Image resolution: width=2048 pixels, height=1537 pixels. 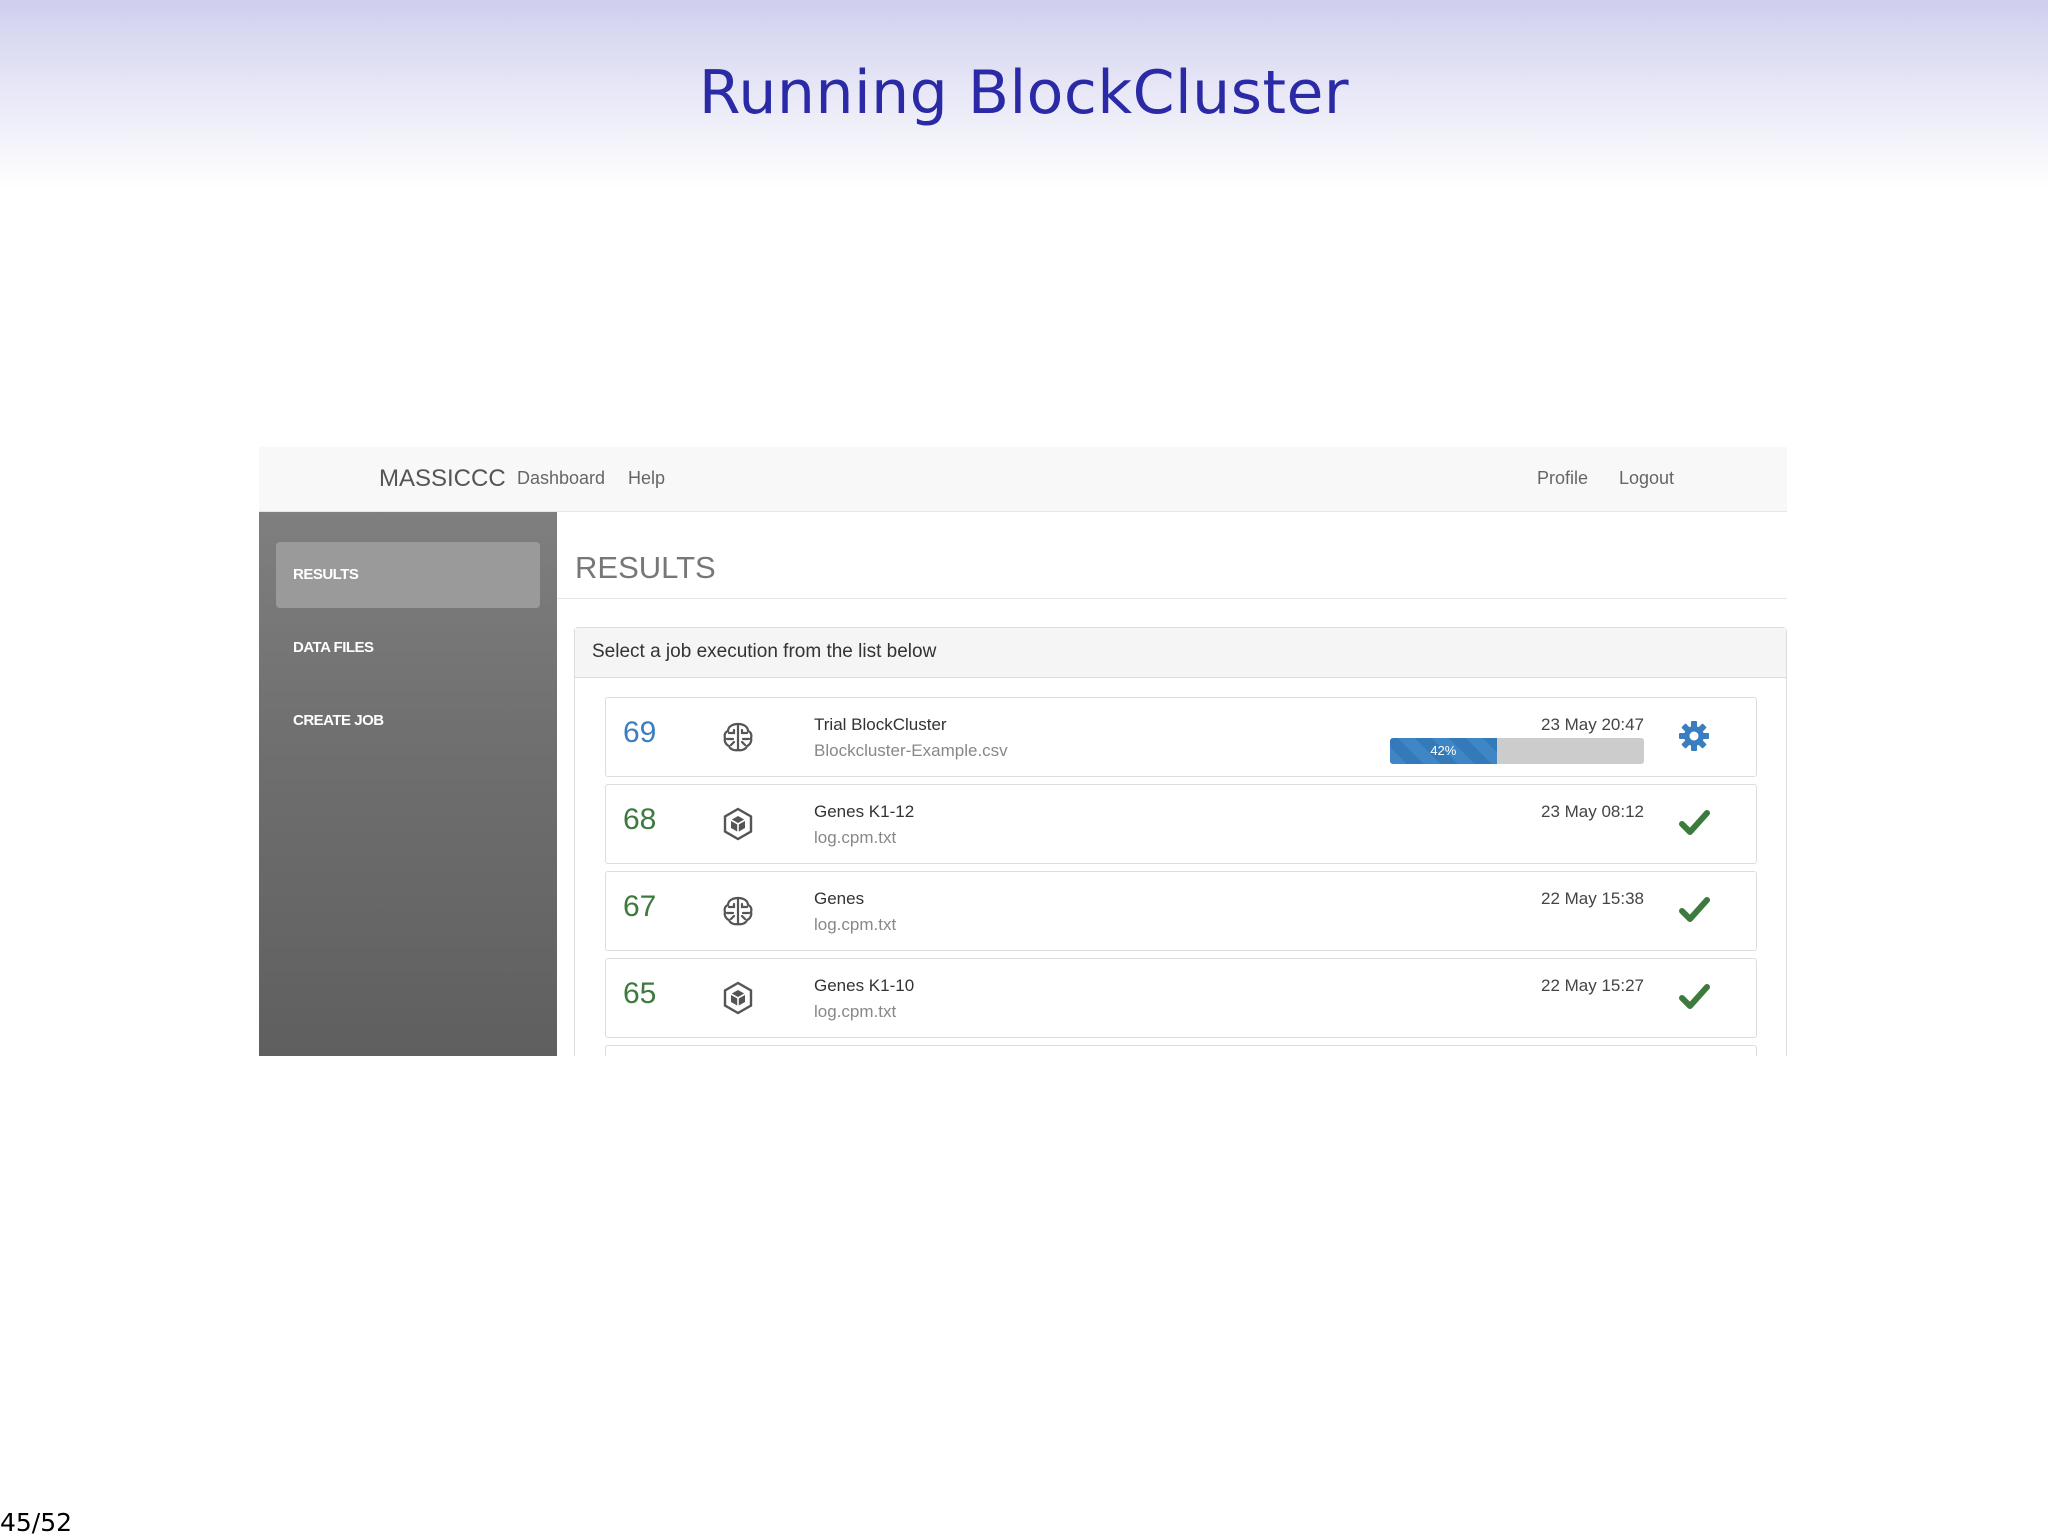 What do you see at coordinates (1646, 478) in the screenshot?
I see `nav-logout-link: Logout` at bounding box center [1646, 478].